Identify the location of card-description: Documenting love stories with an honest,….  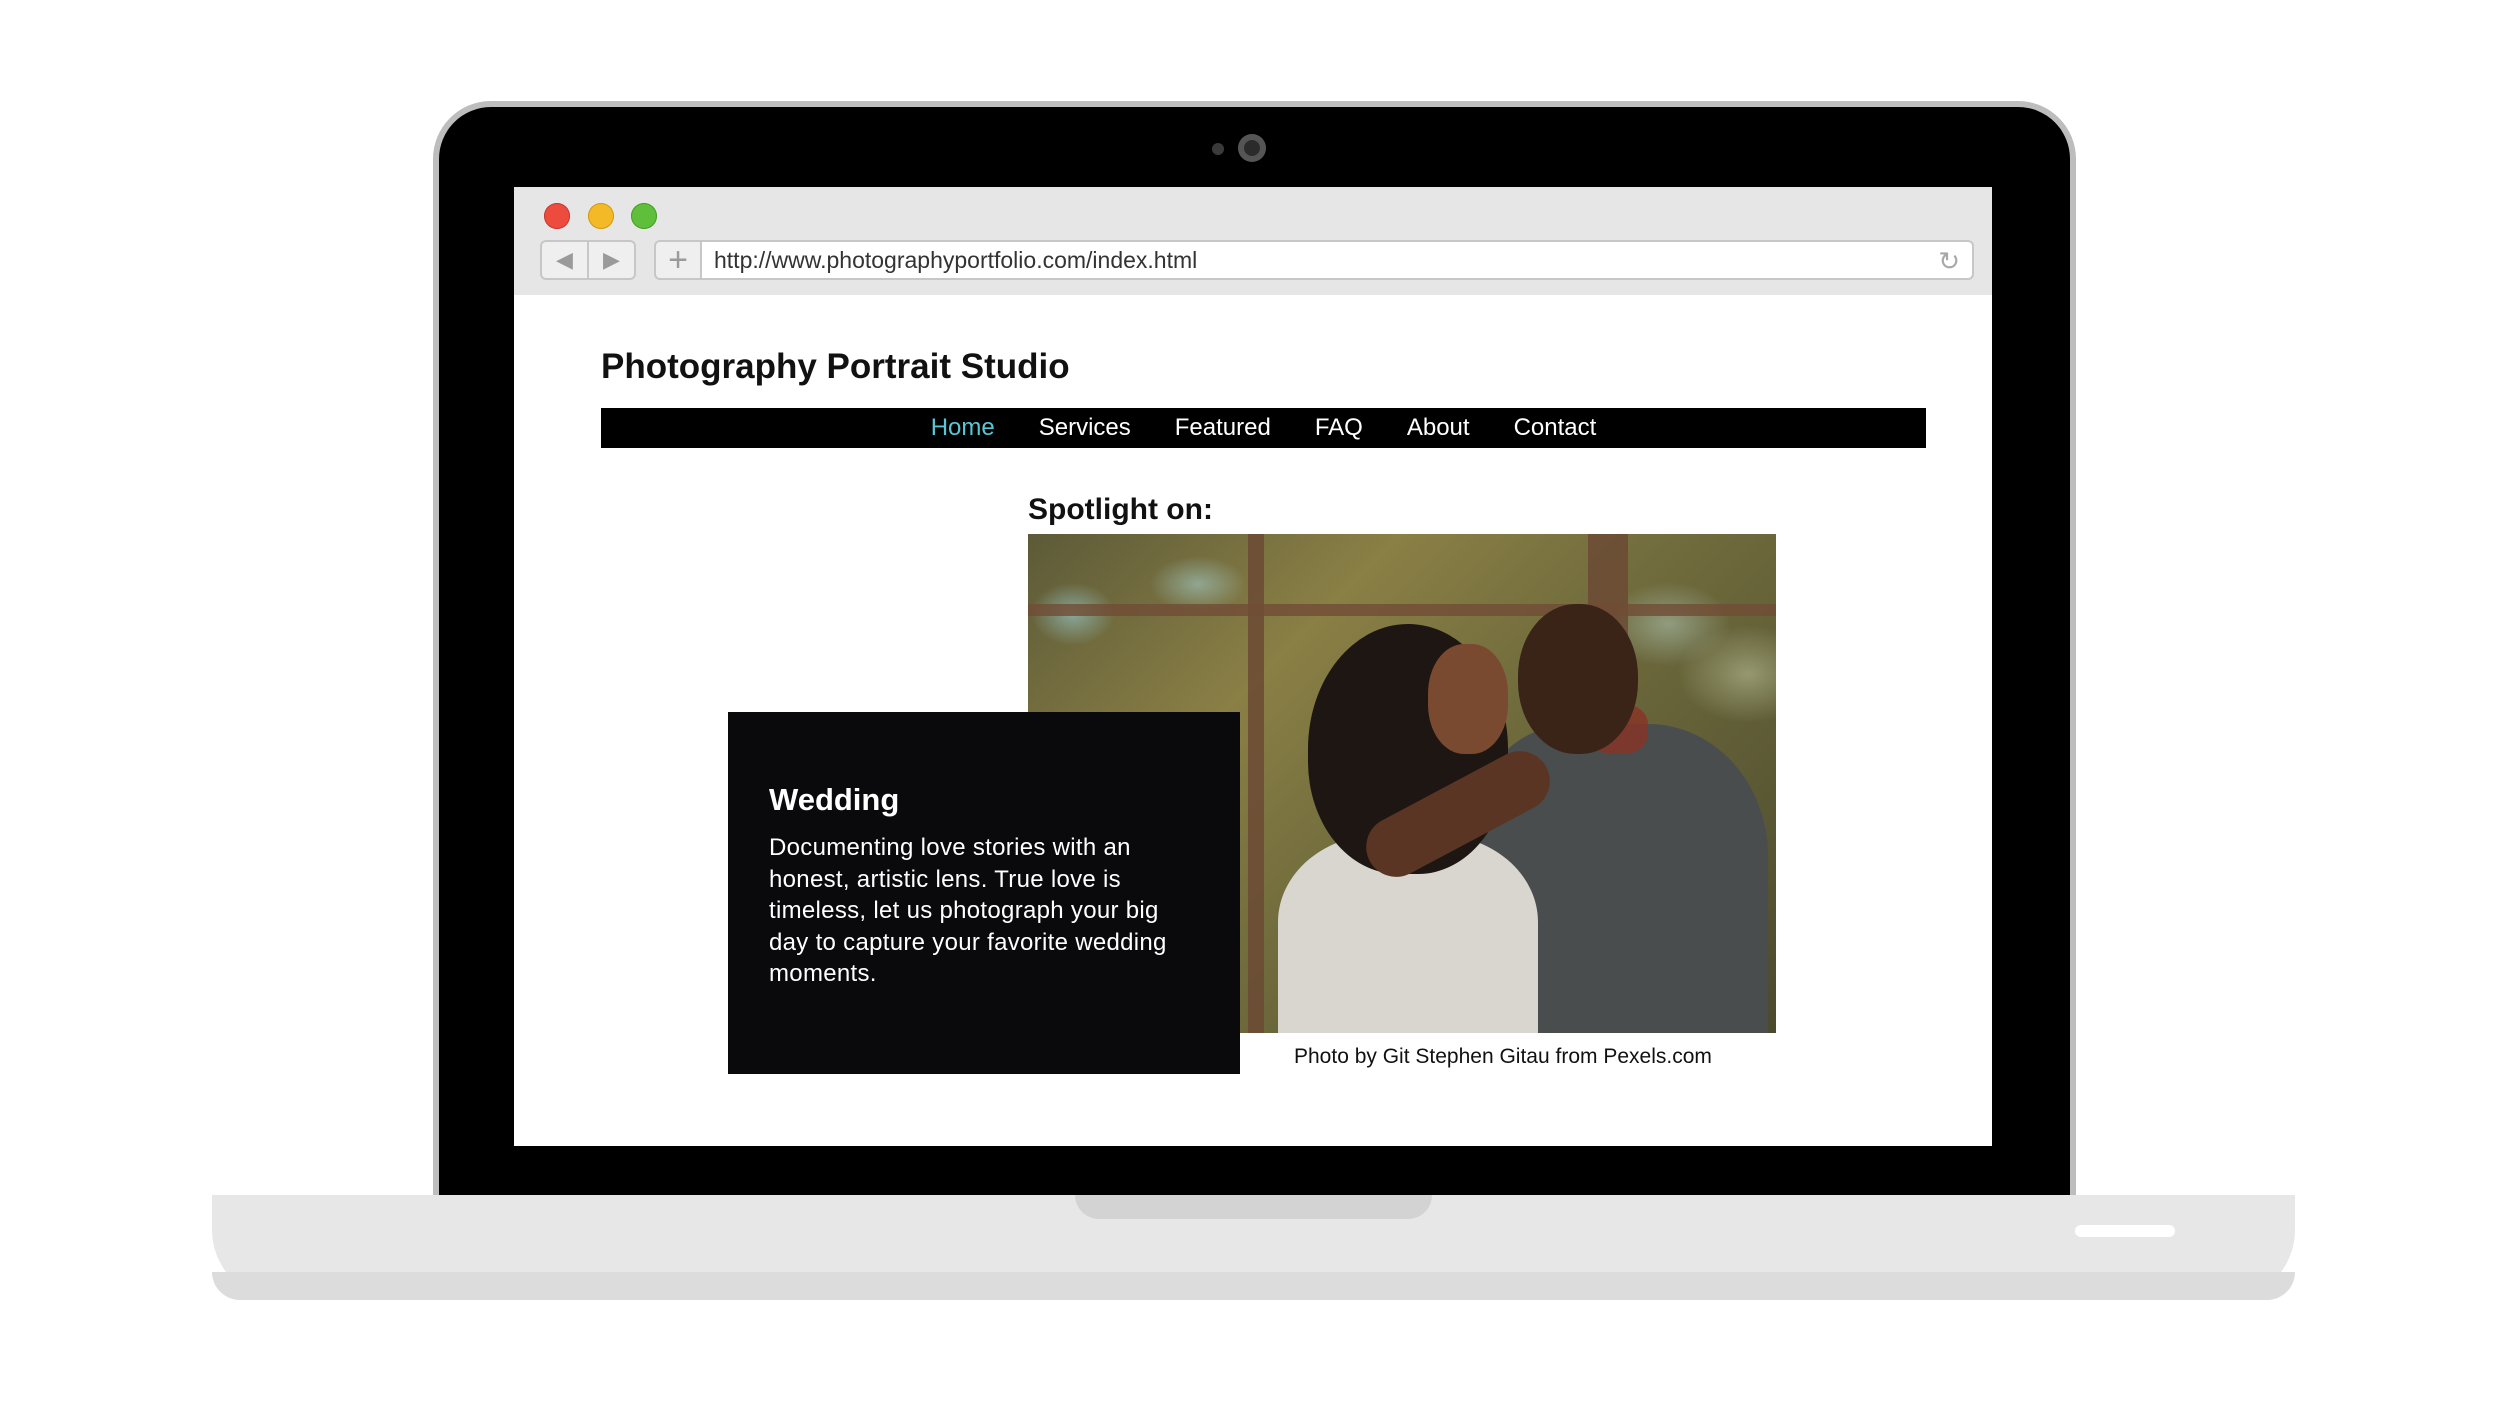
(968, 910).